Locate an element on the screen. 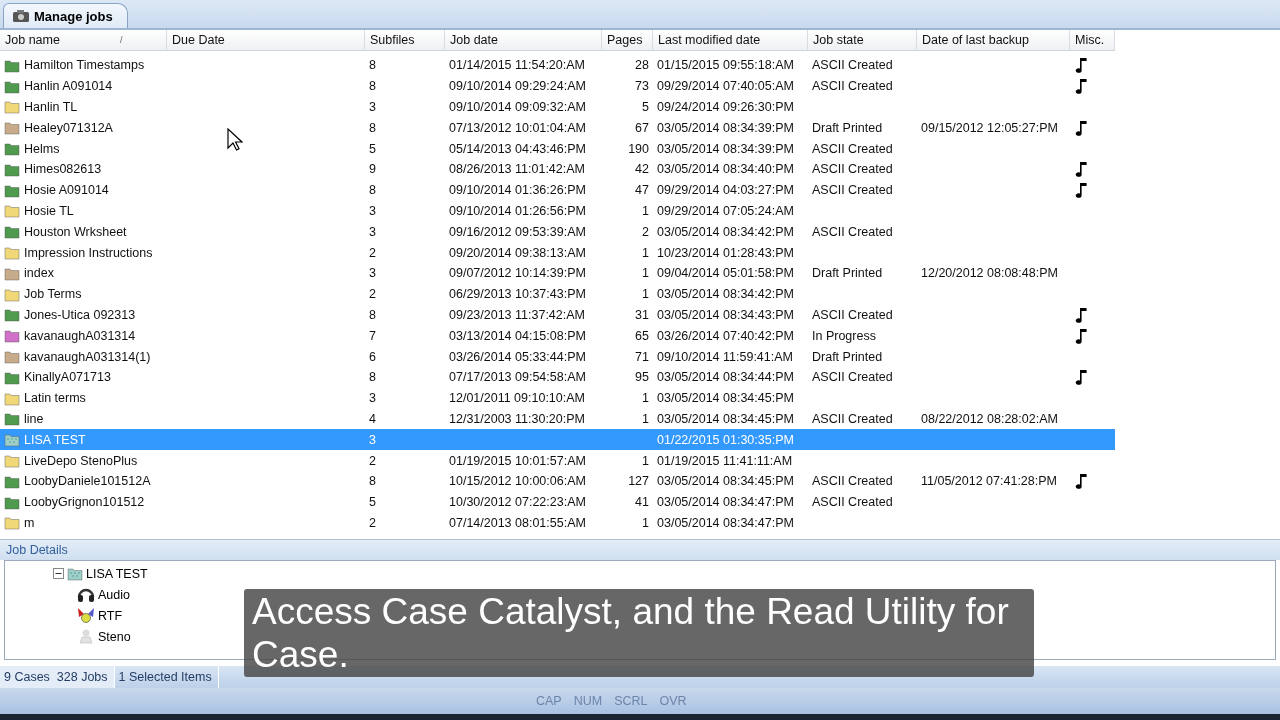 The image size is (1280, 720). table-cell: 01/19/2015 10:01:57:AM is located at coordinates (517, 460).